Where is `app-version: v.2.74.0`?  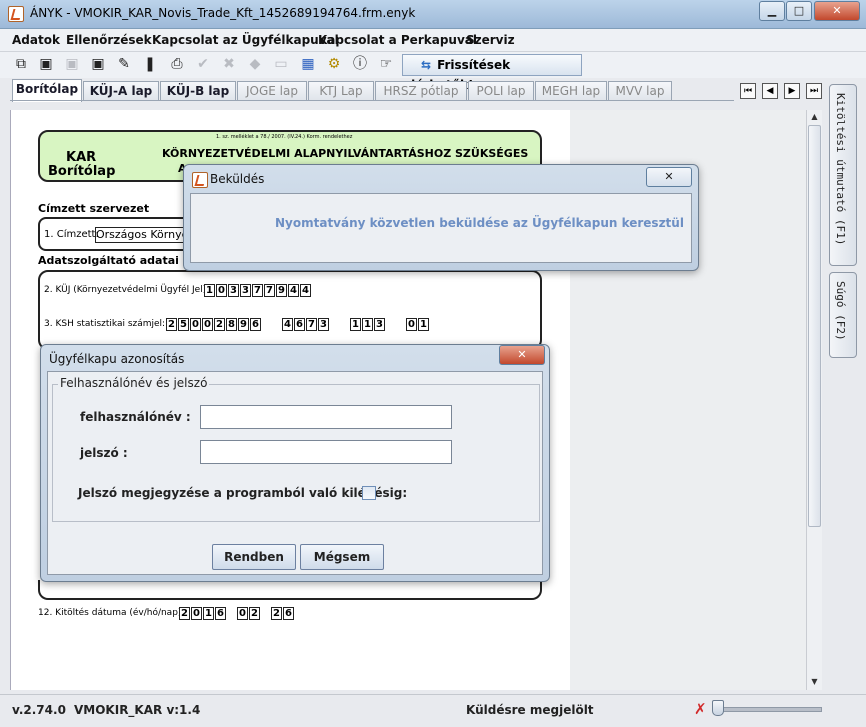
app-version: v.2.74.0 is located at coordinates (39, 710).